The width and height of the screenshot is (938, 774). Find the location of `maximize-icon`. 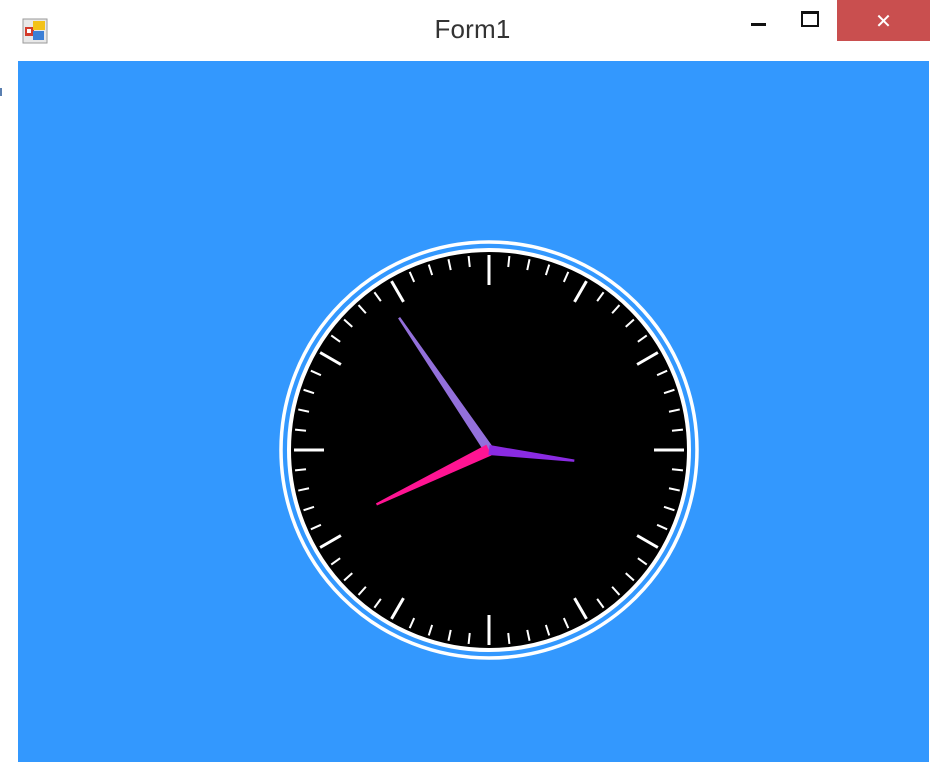

maximize-icon is located at coordinates (810, 18).